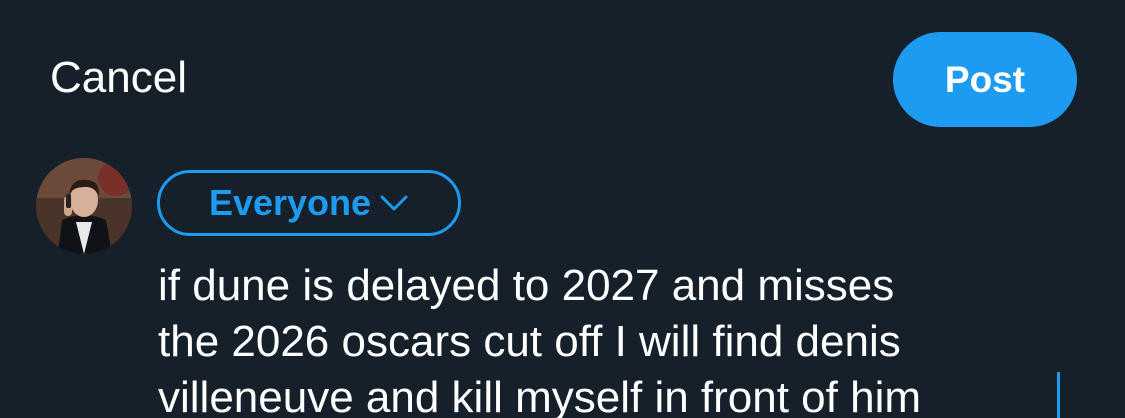 The image size is (1125, 418). I want to click on avatar-image, so click(84, 206).